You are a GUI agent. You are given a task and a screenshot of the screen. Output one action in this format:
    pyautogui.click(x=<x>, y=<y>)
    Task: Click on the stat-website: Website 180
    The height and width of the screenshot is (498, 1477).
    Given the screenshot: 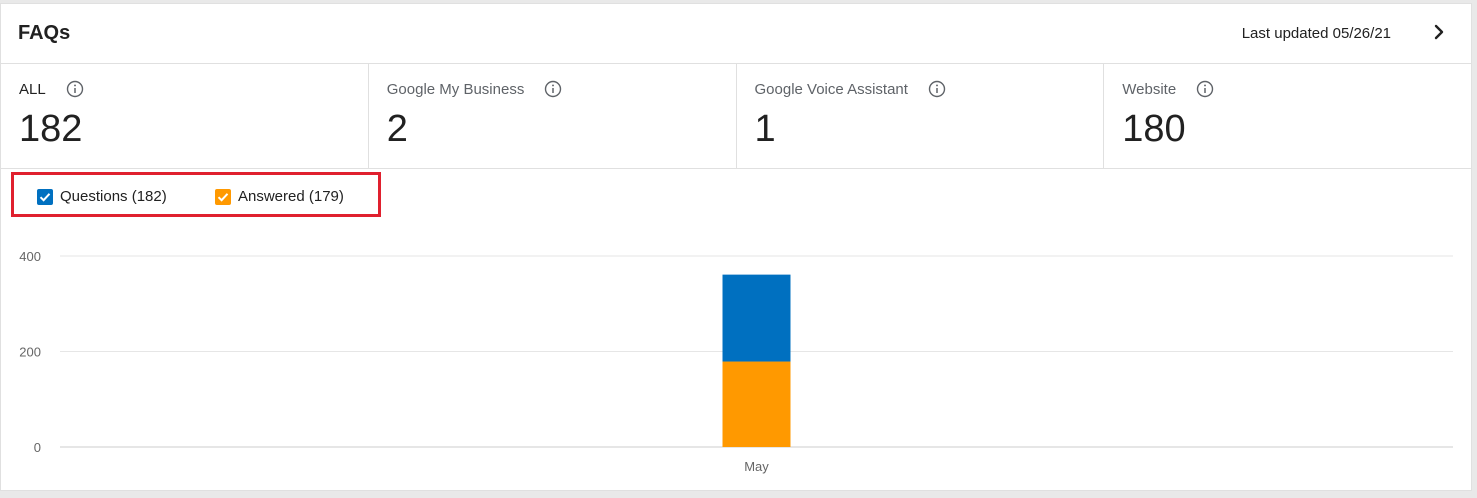 What is the action you would take?
    pyautogui.click(x=1287, y=116)
    